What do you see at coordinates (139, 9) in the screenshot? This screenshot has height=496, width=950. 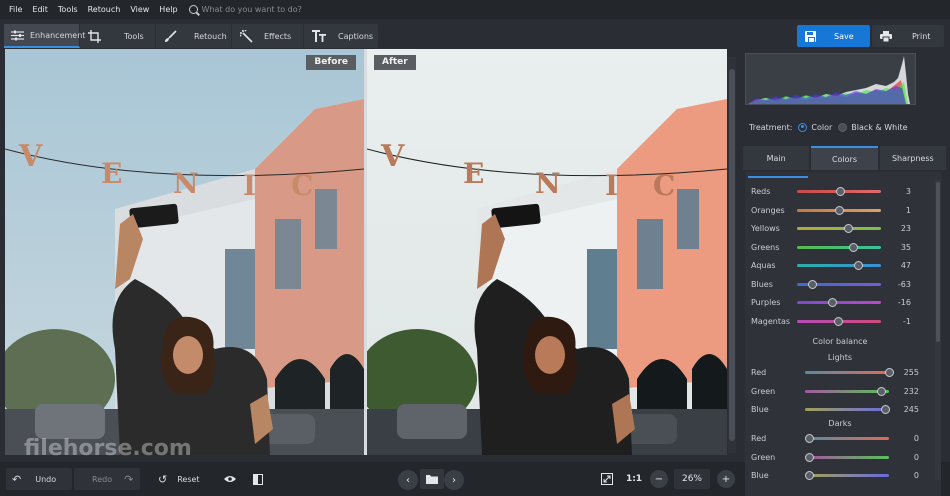 I see `menu-view: View` at bounding box center [139, 9].